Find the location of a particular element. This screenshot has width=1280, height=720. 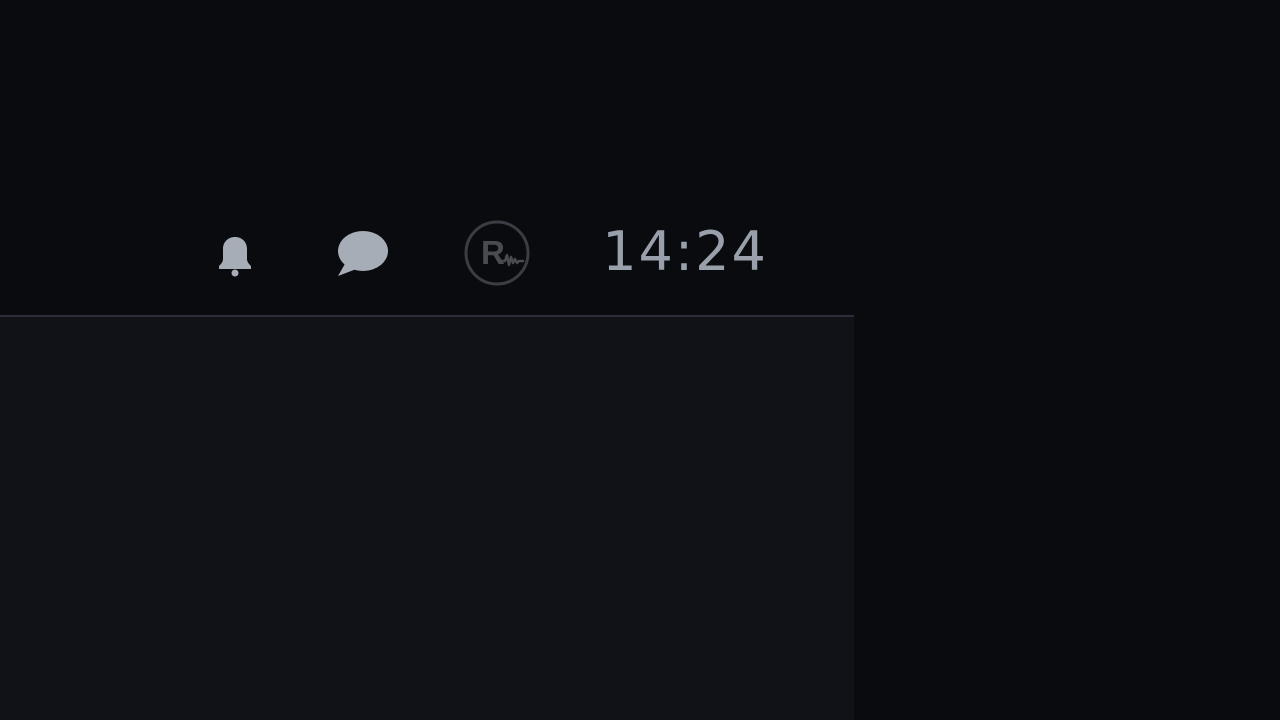

profile-initial: R is located at coordinates (493, 252).